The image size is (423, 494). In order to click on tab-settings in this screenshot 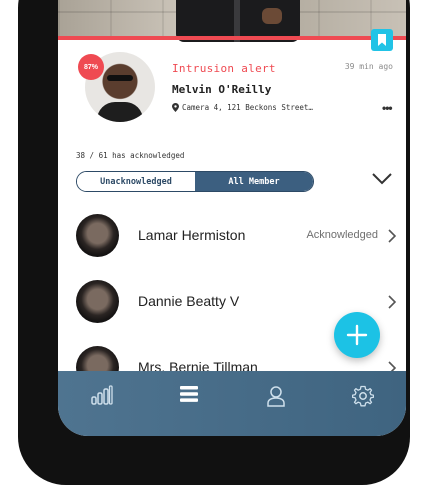, I will do `click(362, 396)`.